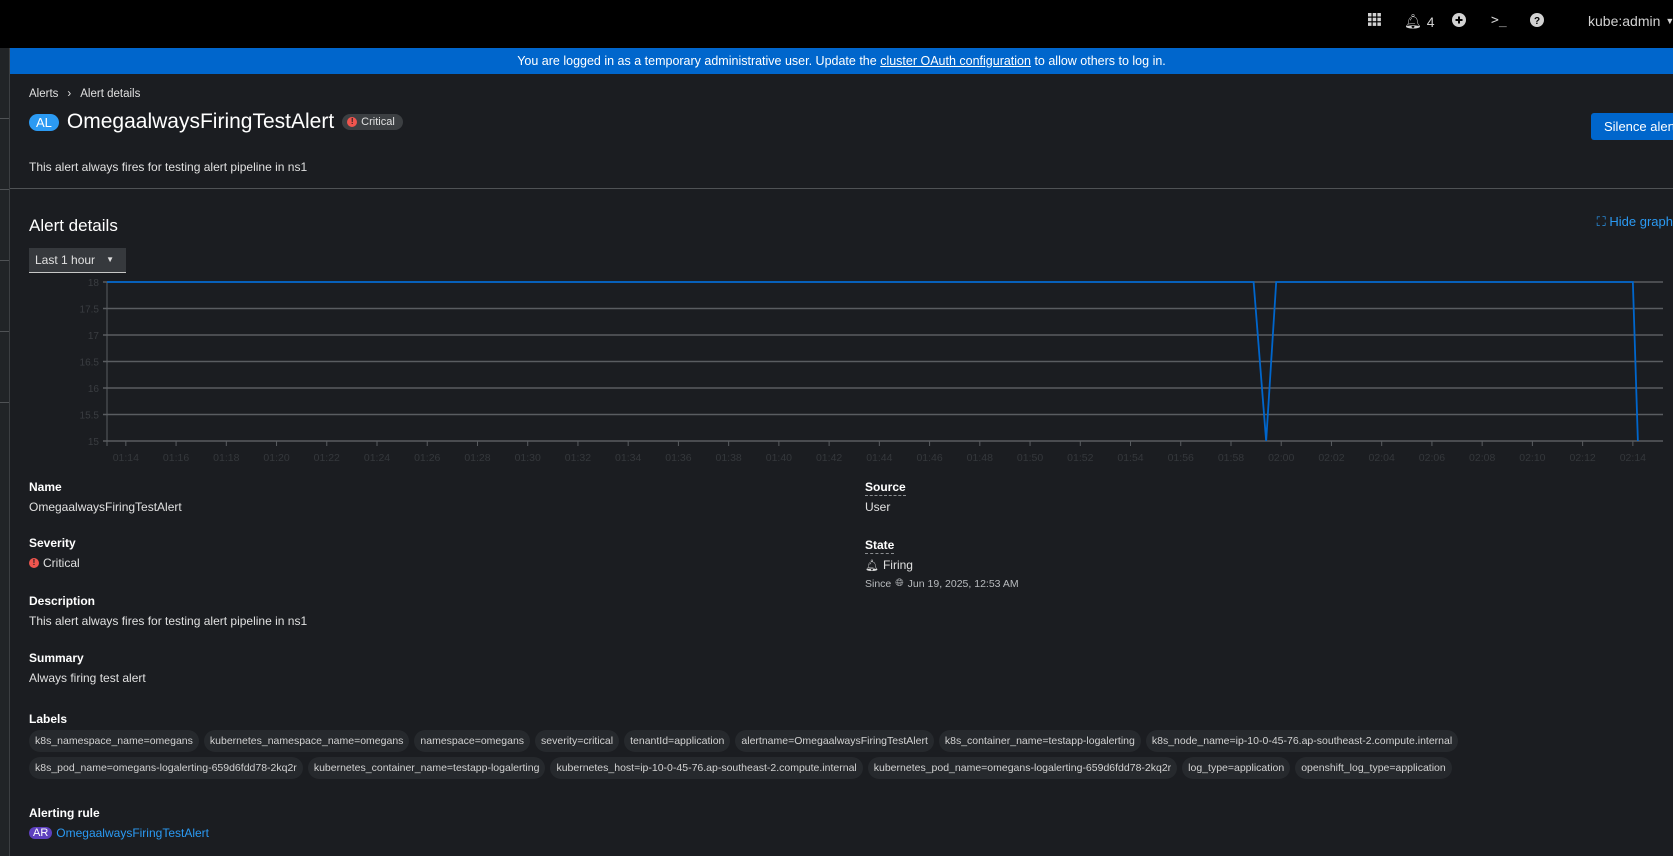 This screenshot has width=1673, height=856. I want to click on labels-heading: Labels, so click(48, 719).